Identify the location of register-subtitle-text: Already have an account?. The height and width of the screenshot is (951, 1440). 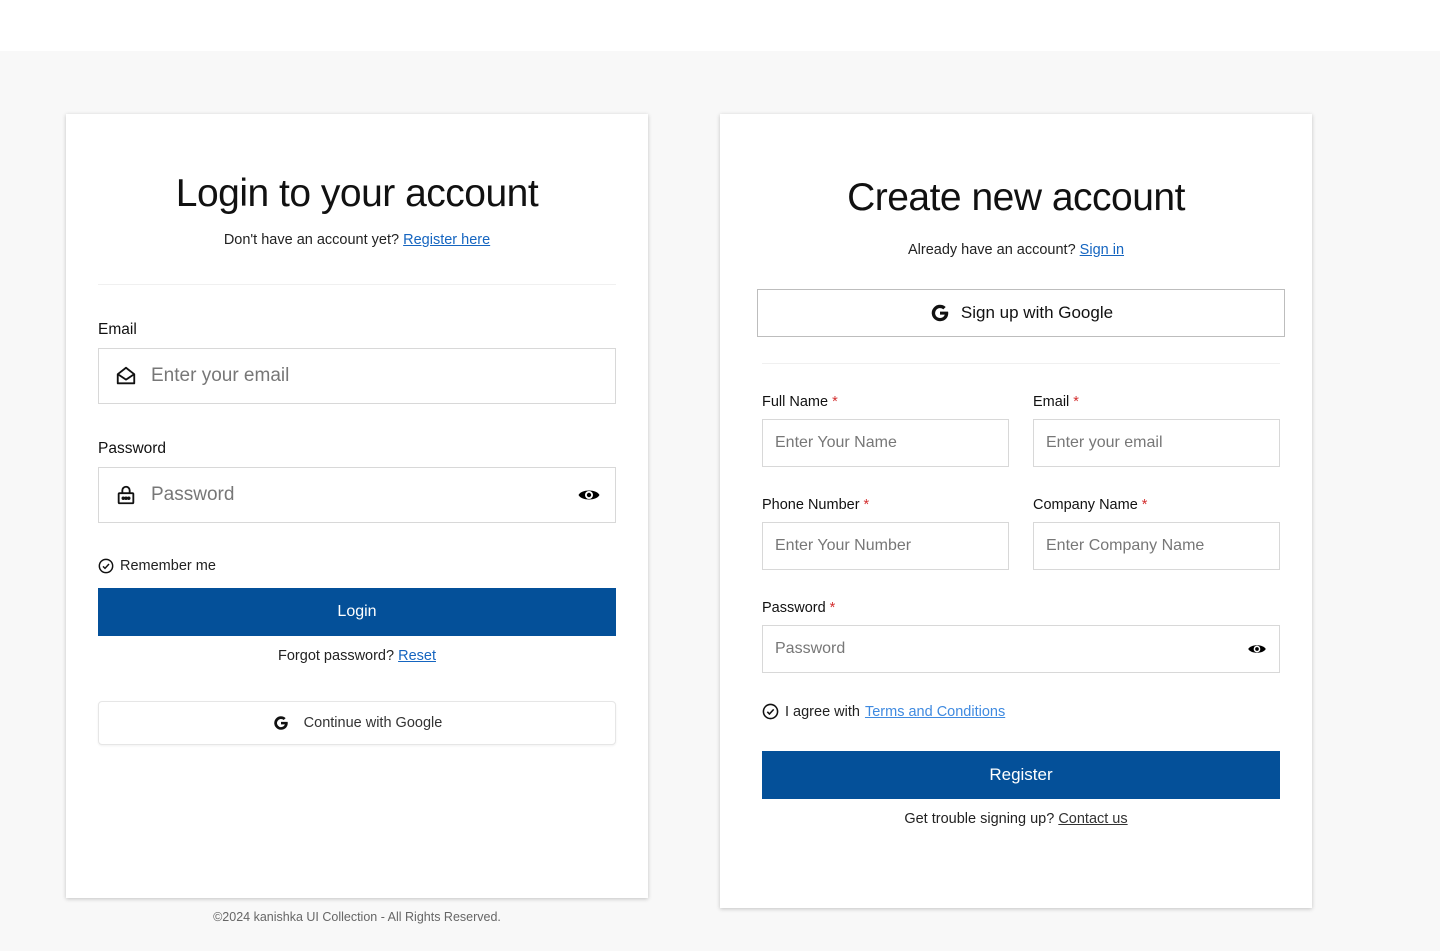
(991, 250).